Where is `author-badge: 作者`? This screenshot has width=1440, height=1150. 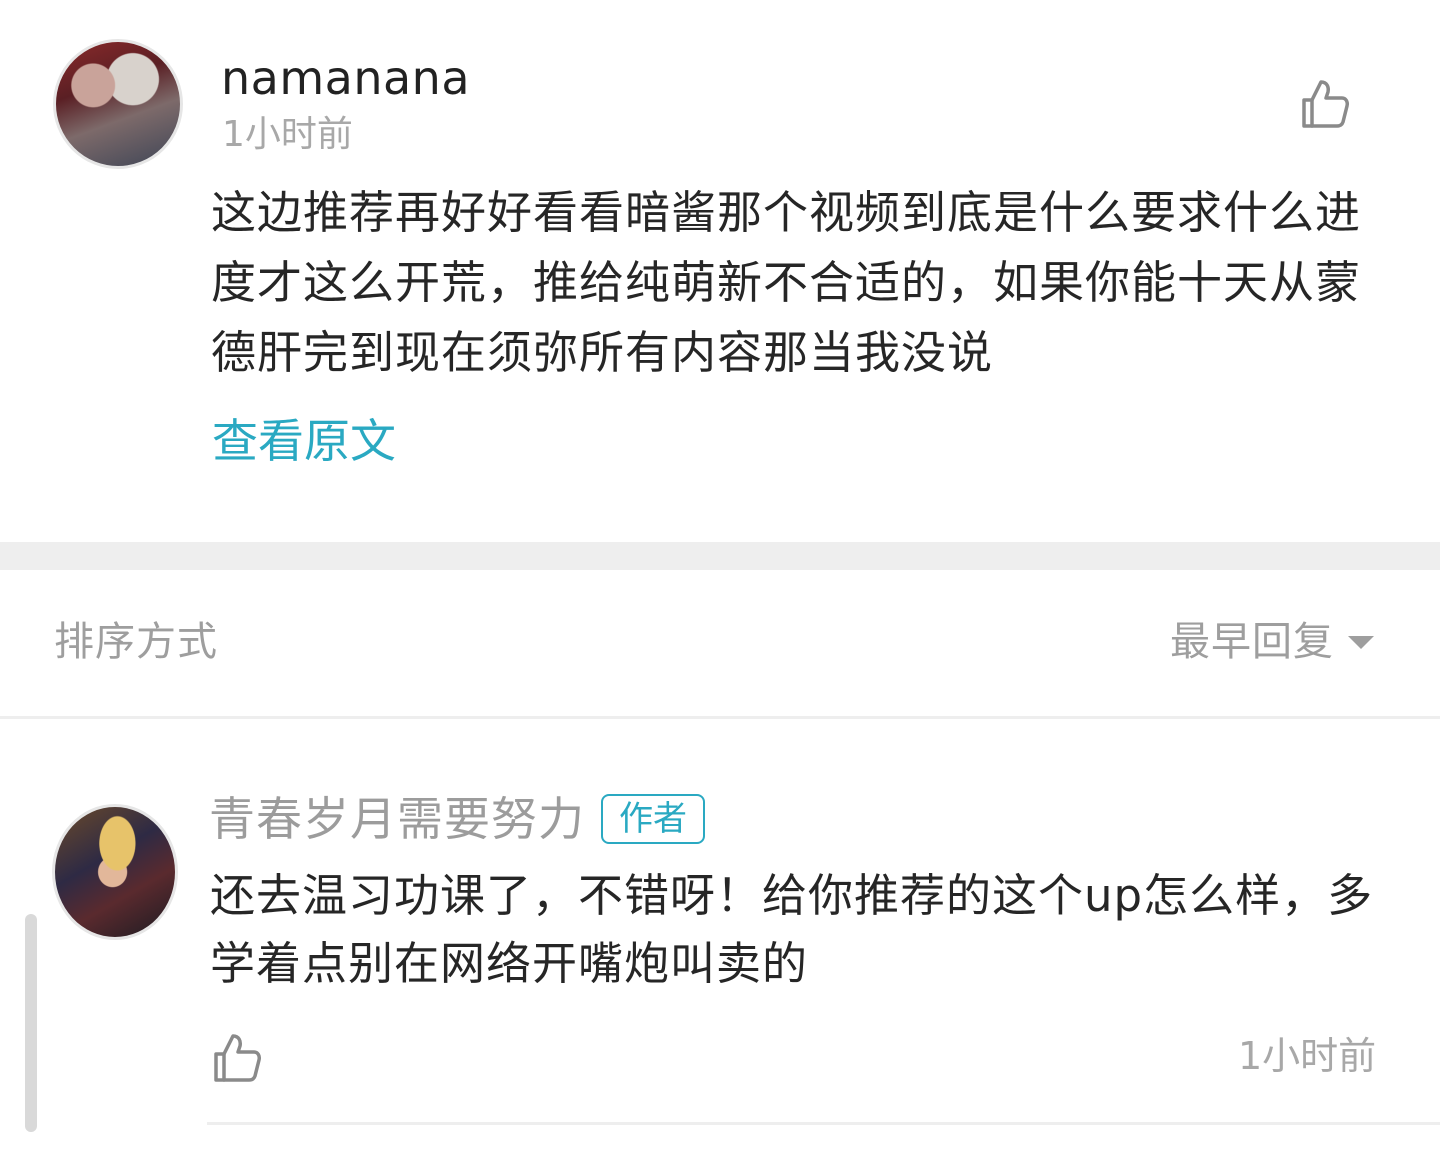
author-badge: 作者 is located at coordinates (653, 819).